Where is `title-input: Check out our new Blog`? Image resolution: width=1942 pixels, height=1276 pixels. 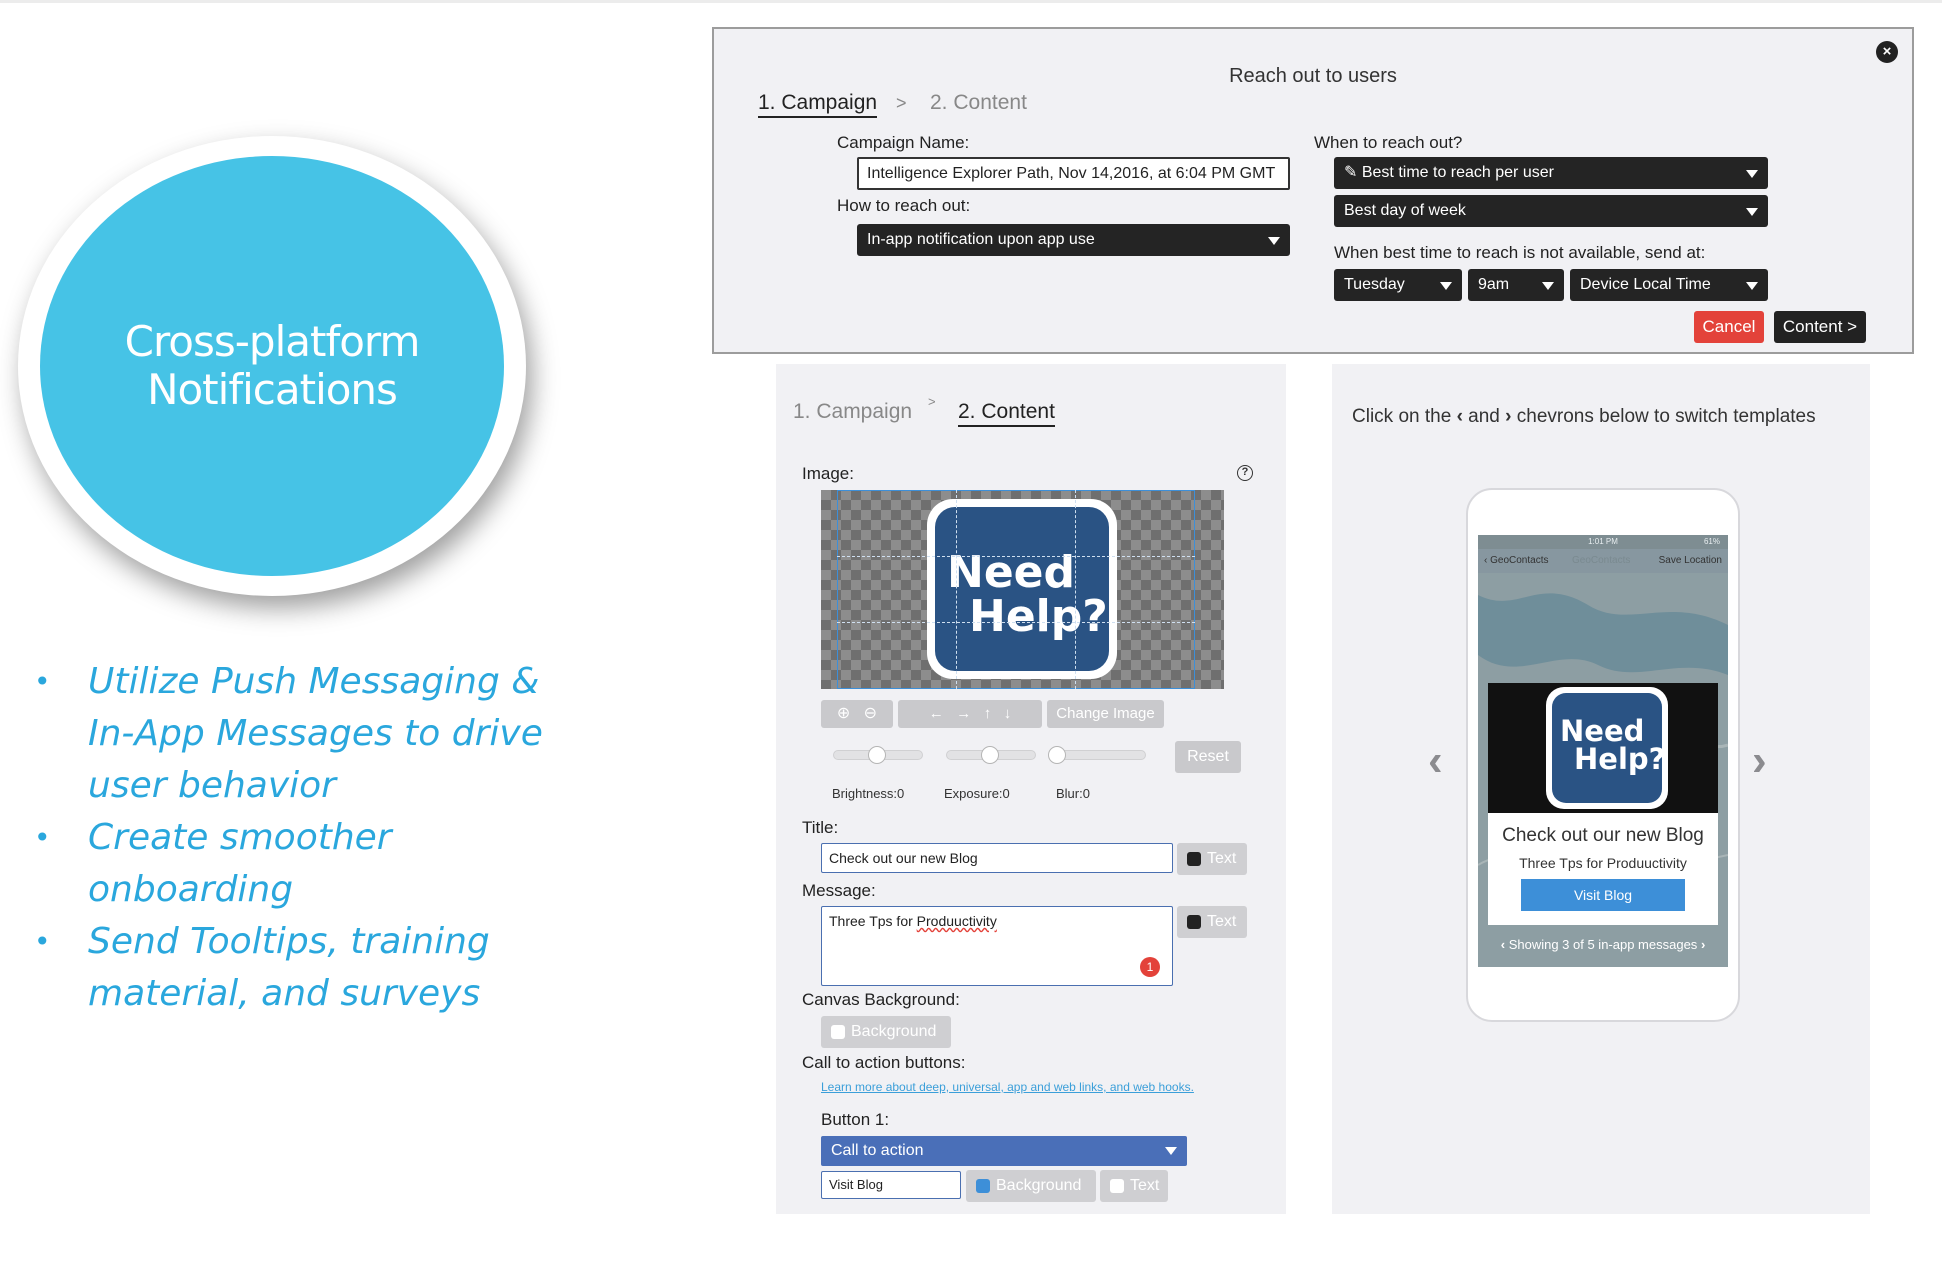
title-input: Check out our new Blog is located at coordinates (997, 858).